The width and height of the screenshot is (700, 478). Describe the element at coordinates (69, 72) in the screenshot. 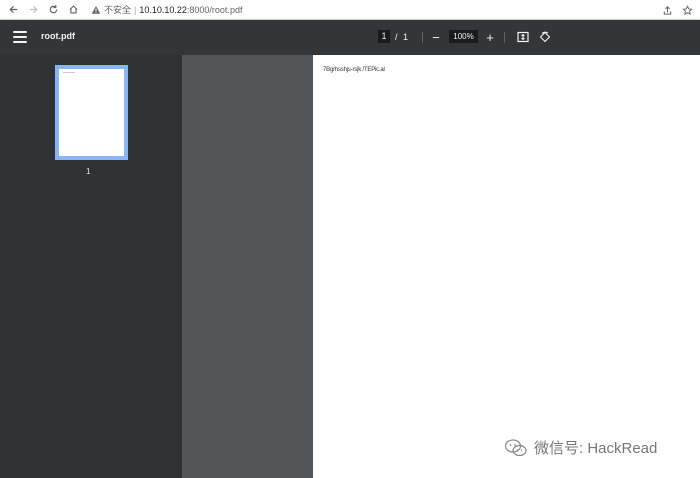

I see `thumbnail-text-line` at that location.